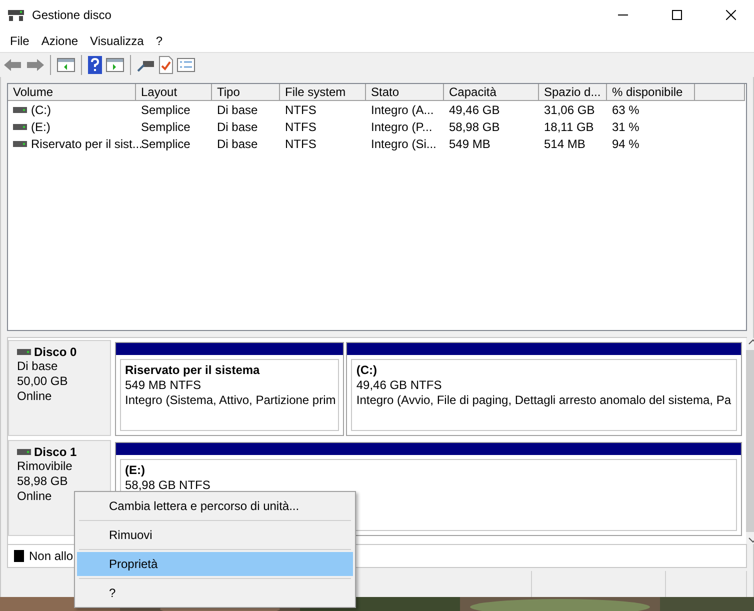 The height and width of the screenshot is (611, 754). What do you see at coordinates (229, 400) in the screenshot?
I see `partition-status: Integro (Sistema, Attivo, Partizione prim` at bounding box center [229, 400].